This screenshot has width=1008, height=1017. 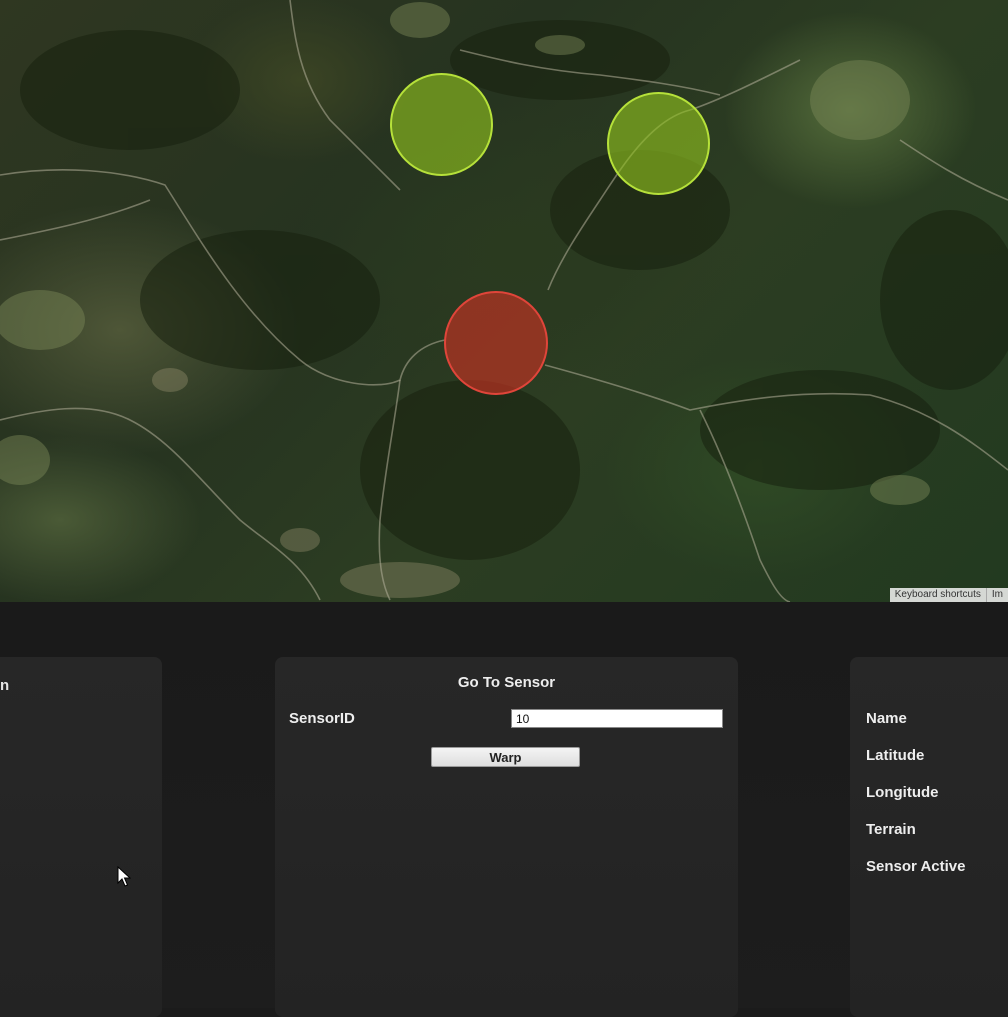 What do you see at coordinates (322, 718) in the screenshot?
I see `sensor-id-label: SensorID` at bounding box center [322, 718].